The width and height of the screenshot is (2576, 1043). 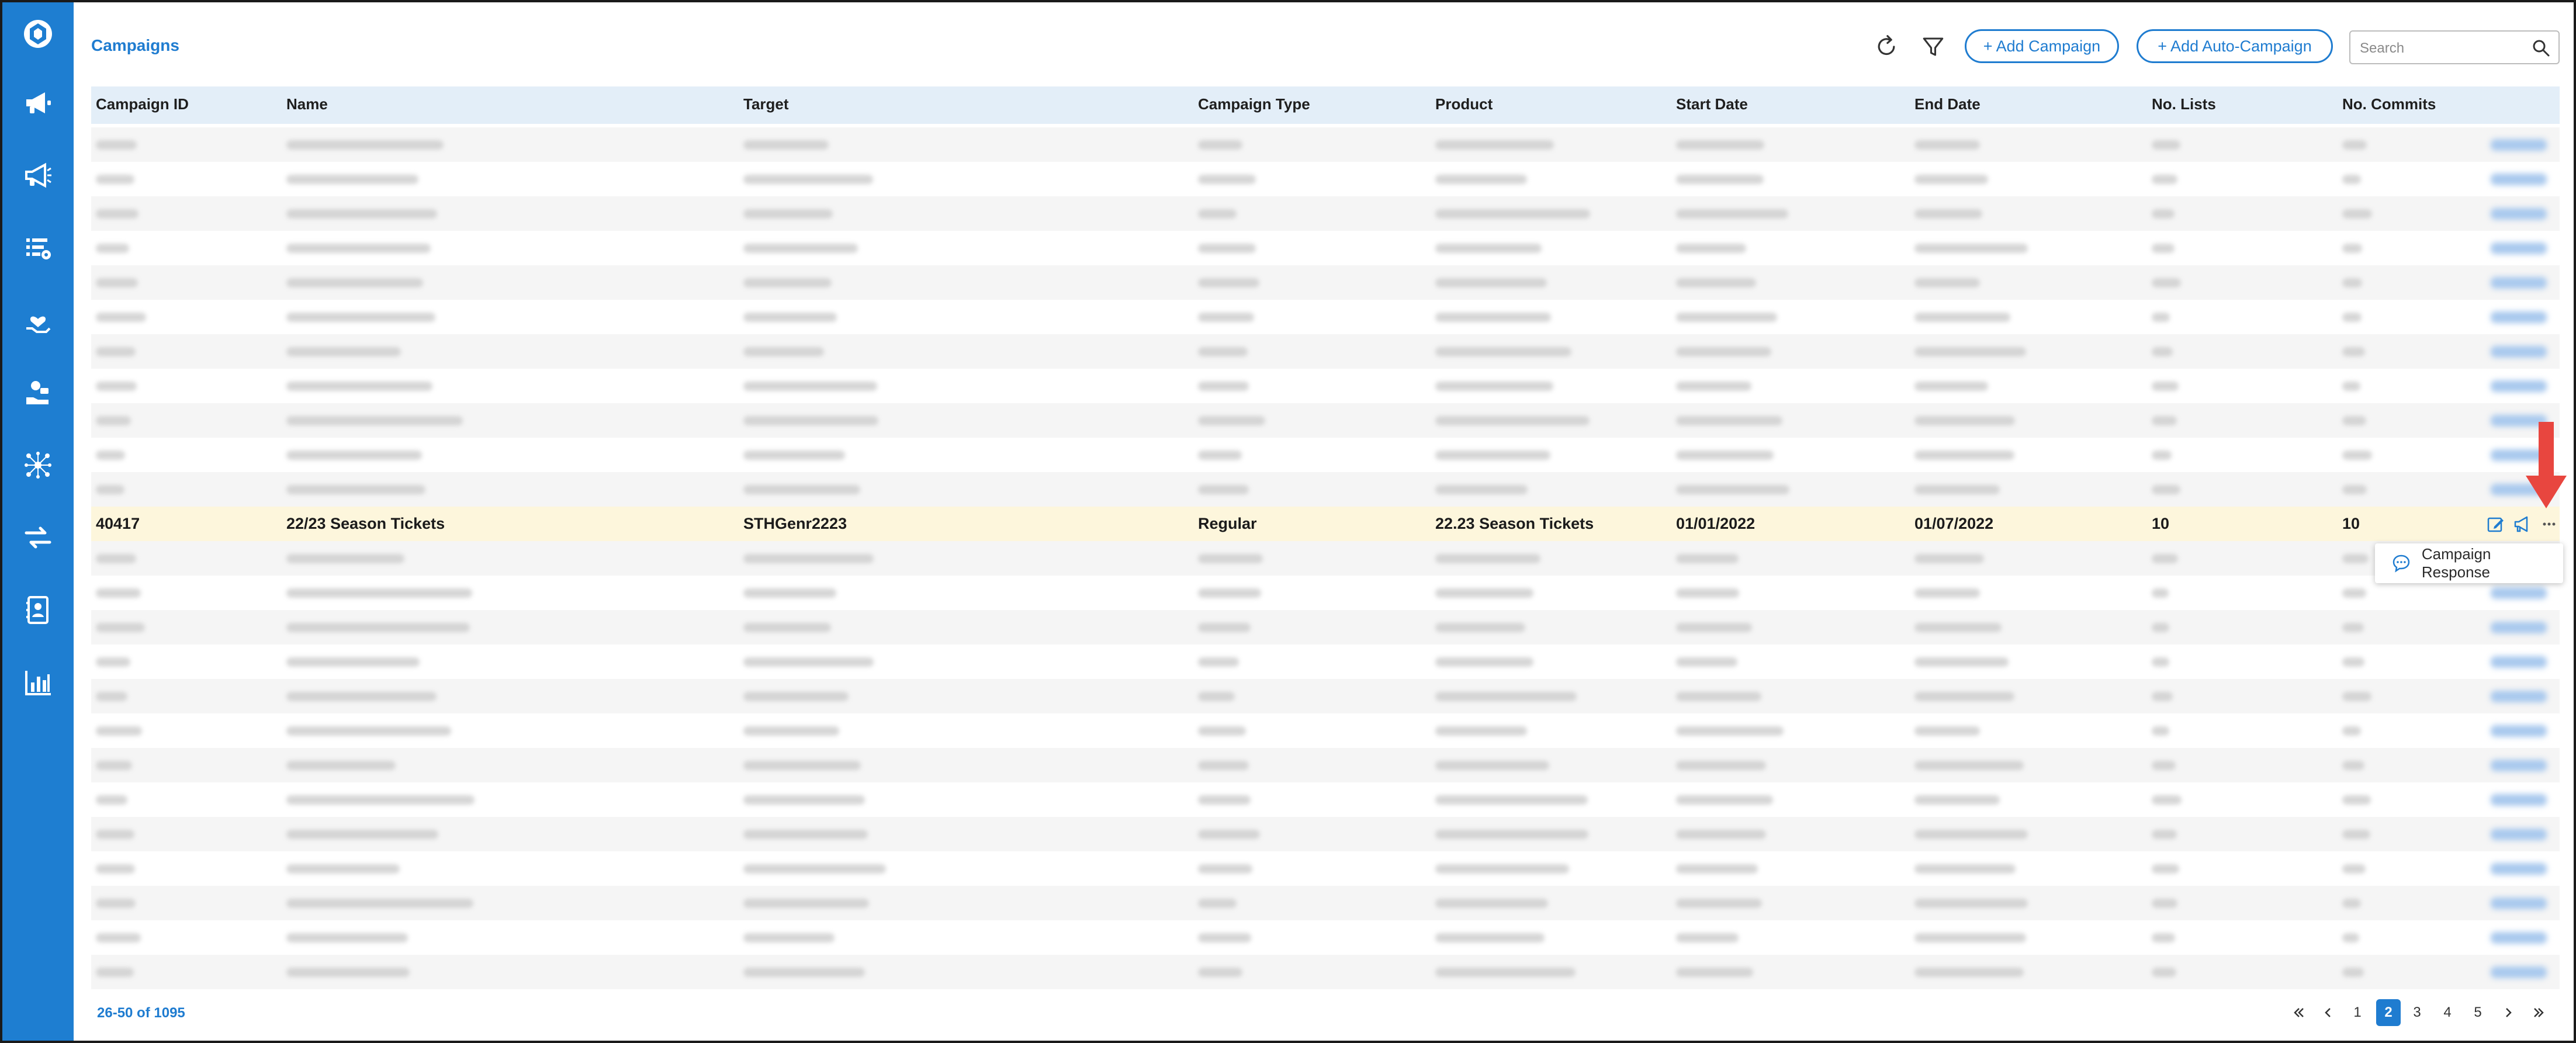 I want to click on last-page-button, so click(x=2538, y=1013).